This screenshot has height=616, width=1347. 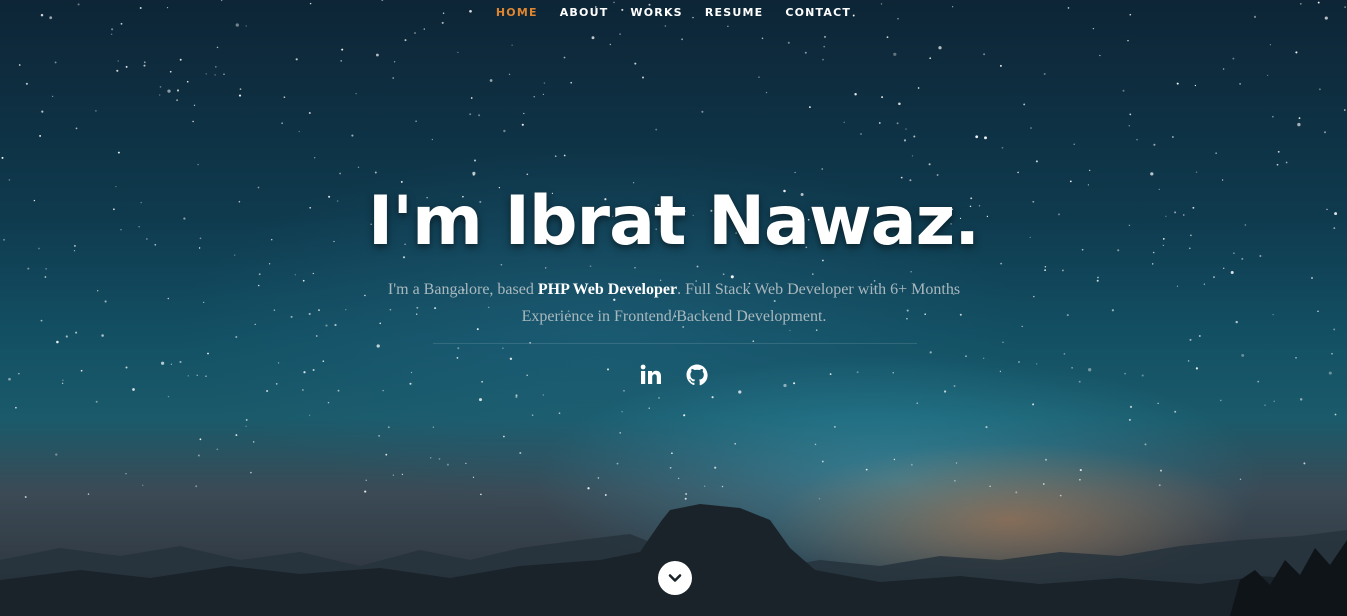 What do you see at coordinates (656, 16) in the screenshot?
I see `nav-item-works: WORKS` at bounding box center [656, 16].